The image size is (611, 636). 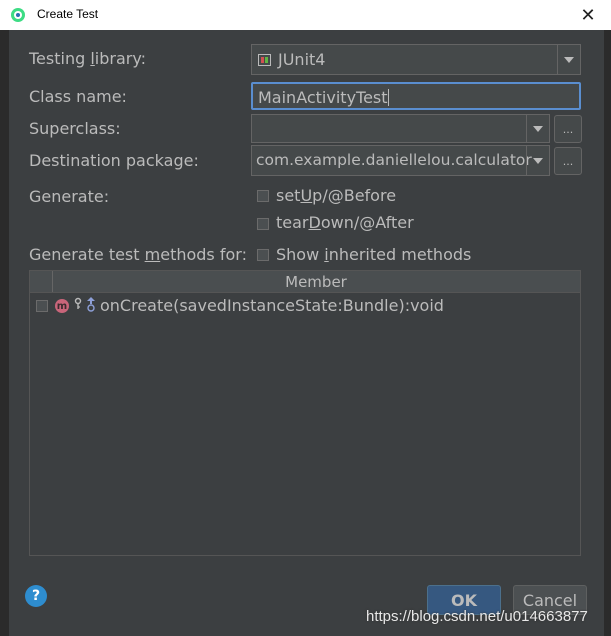 What do you see at coordinates (400, 128) in the screenshot?
I see `superclass-select` at bounding box center [400, 128].